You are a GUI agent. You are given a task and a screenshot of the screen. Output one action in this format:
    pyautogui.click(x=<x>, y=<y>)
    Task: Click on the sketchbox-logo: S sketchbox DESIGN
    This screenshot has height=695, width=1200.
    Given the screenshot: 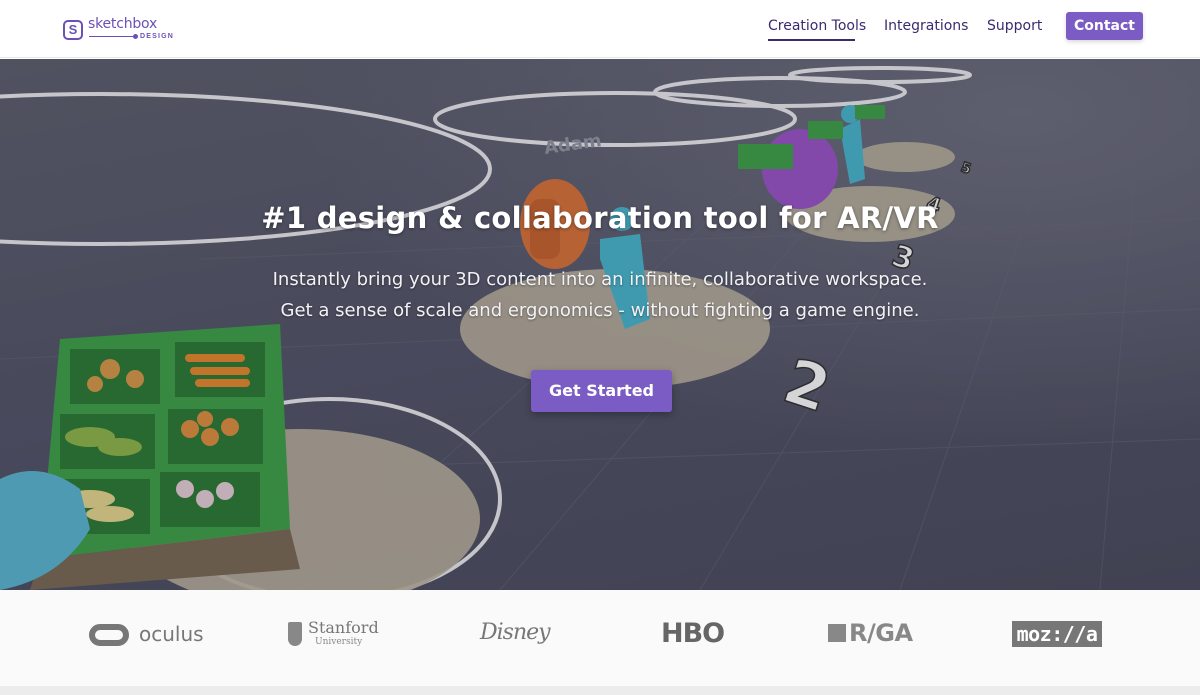 What is the action you would take?
    pyautogui.click(x=118, y=30)
    